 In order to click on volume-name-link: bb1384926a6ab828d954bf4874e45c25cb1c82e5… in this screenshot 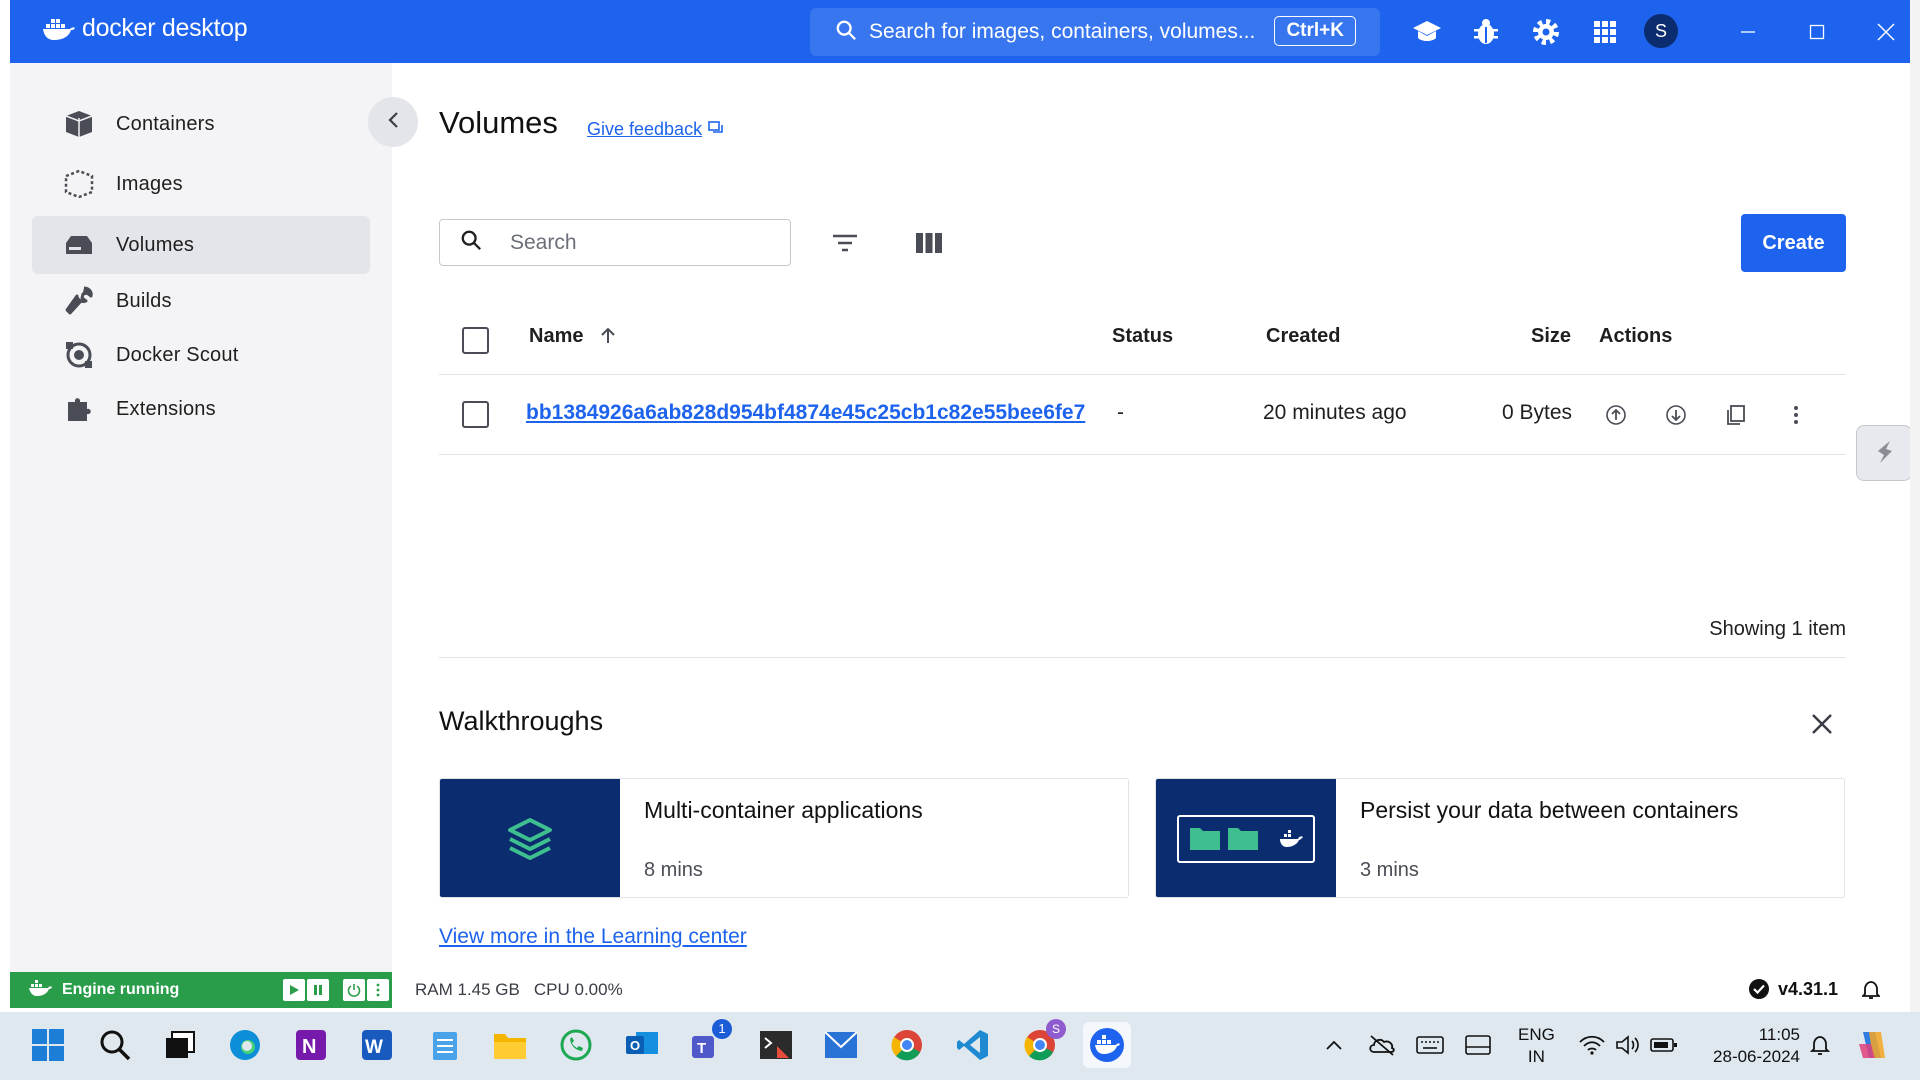, I will do `click(811, 413)`.